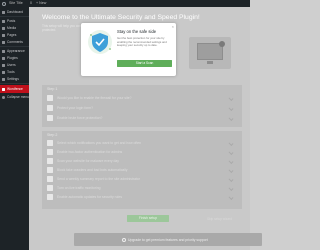 The width and height of the screenshot is (320, 250). Describe the element at coordinates (80, 118) in the screenshot. I see `list-item-label: Enable brute force protection?` at that location.